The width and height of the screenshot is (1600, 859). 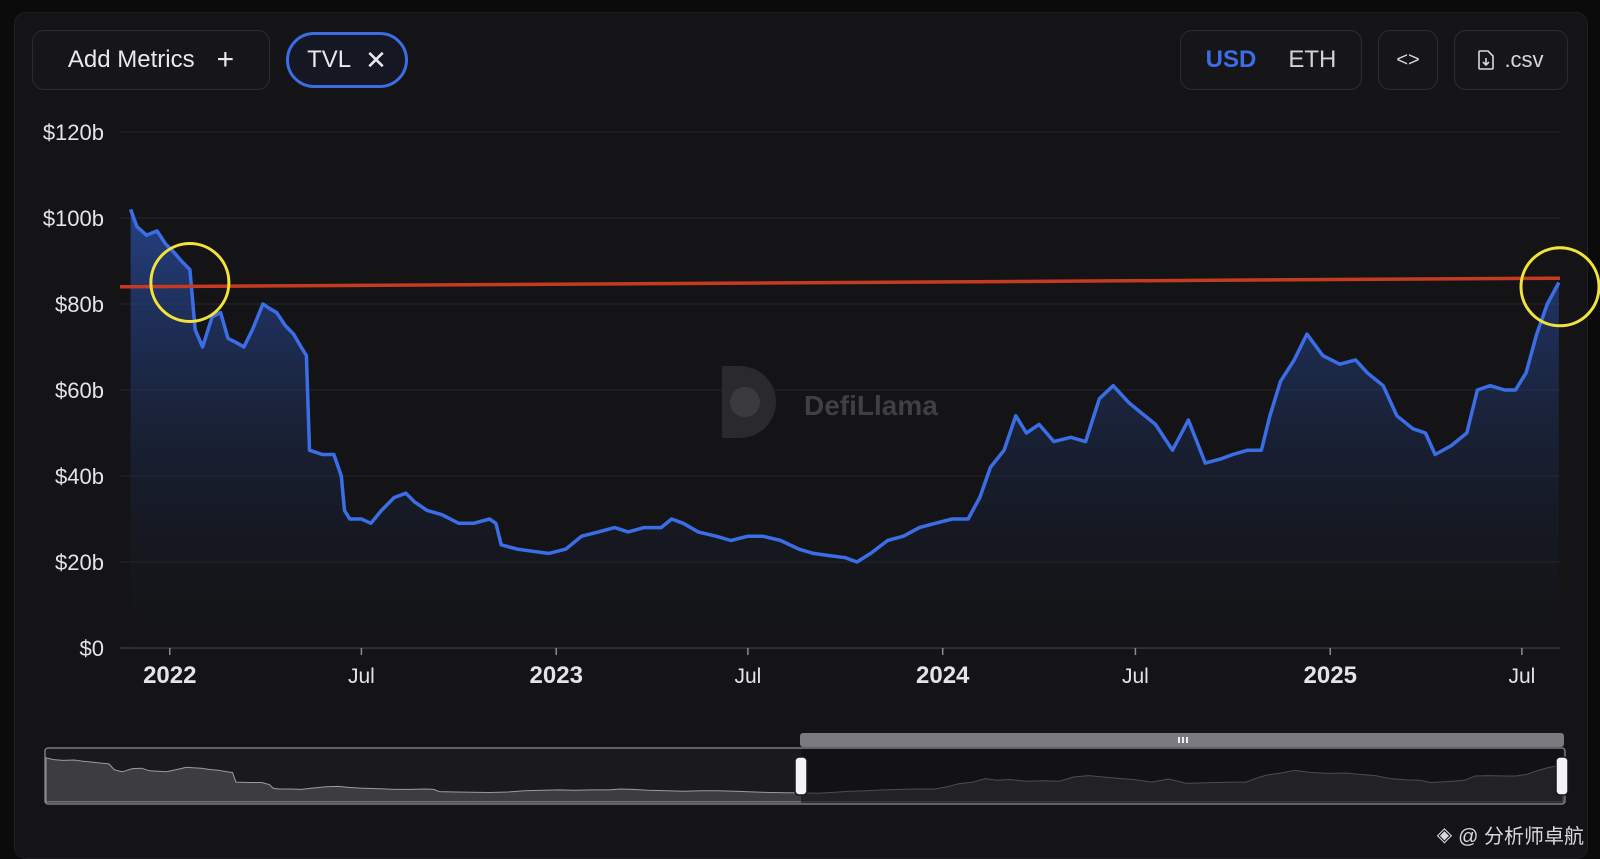 I want to click on csv-label: .csv, so click(x=1524, y=59).